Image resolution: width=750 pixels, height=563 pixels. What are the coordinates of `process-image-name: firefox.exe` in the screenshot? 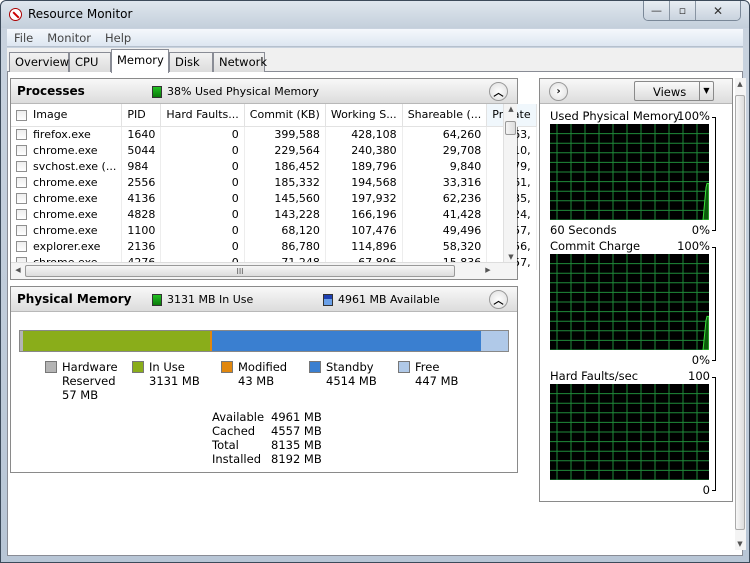 It's located at (62, 134).